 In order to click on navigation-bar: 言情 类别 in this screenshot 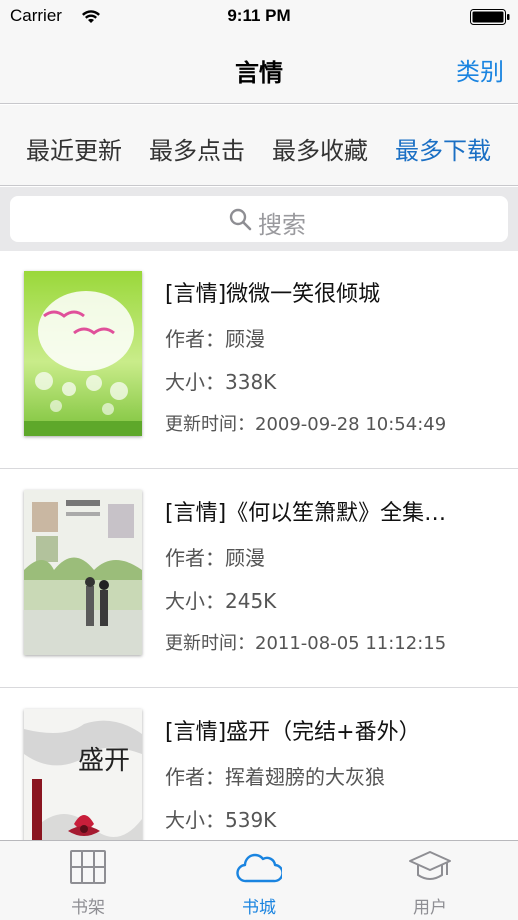, I will do `click(259, 70)`.